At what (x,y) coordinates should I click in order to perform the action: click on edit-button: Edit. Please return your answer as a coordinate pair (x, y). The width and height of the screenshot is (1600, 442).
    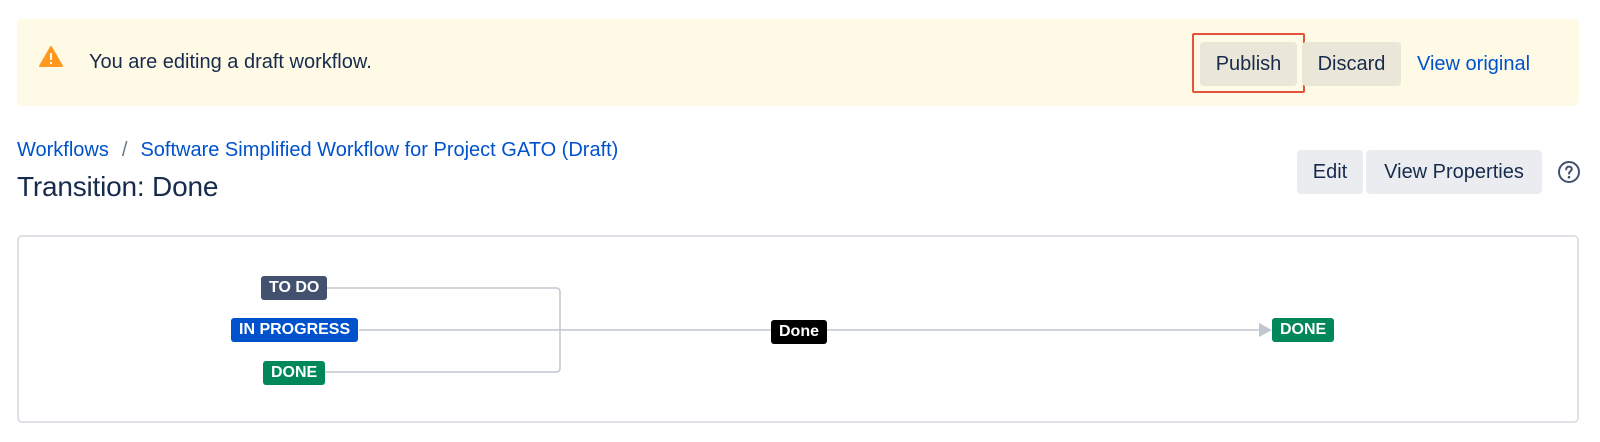
    Looking at the image, I should click on (1330, 172).